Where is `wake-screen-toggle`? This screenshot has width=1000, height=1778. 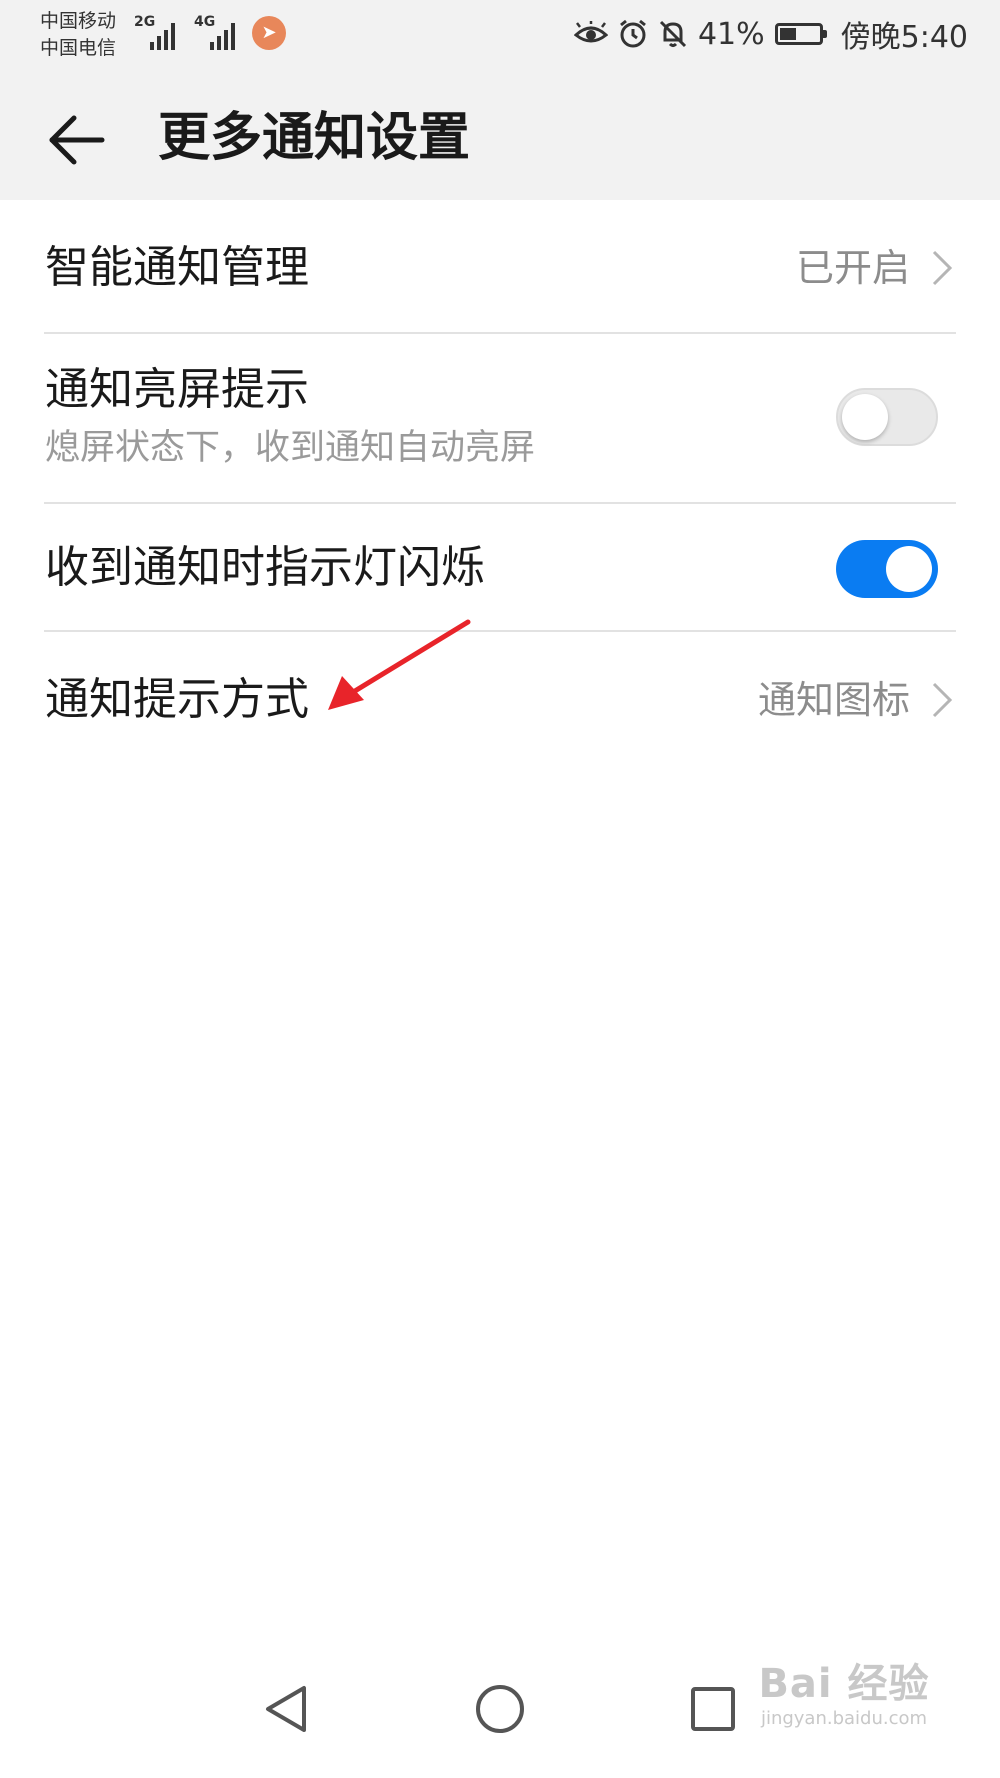
wake-screen-toggle is located at coordinates (887, 417).